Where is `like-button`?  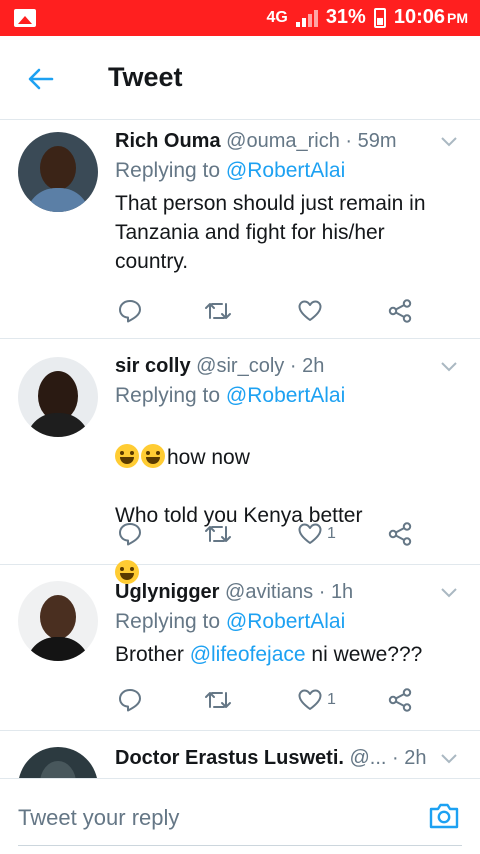
like-button is located at coordinates (312, 311).